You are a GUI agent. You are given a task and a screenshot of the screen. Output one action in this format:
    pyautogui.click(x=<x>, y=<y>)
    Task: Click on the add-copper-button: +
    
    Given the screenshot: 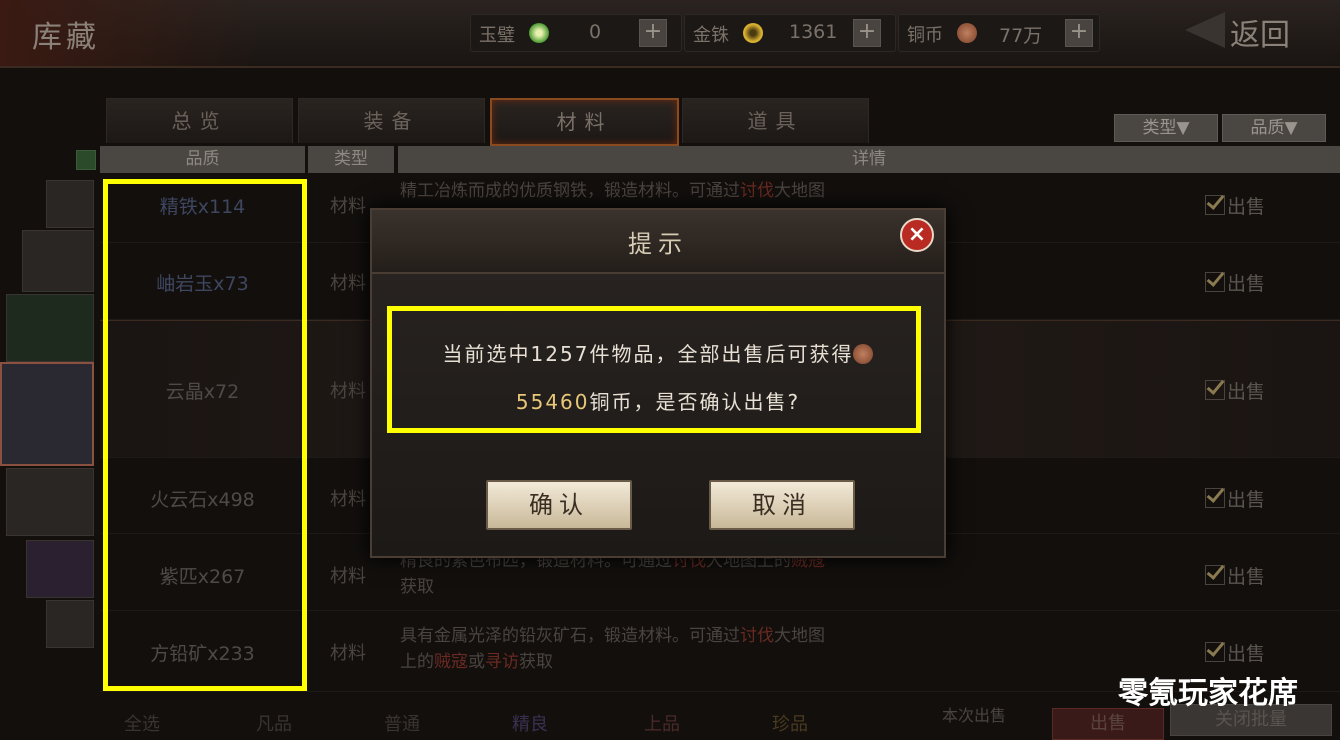 What is the action you would take?
    pyautogui.click(x=1079, y=33)
    